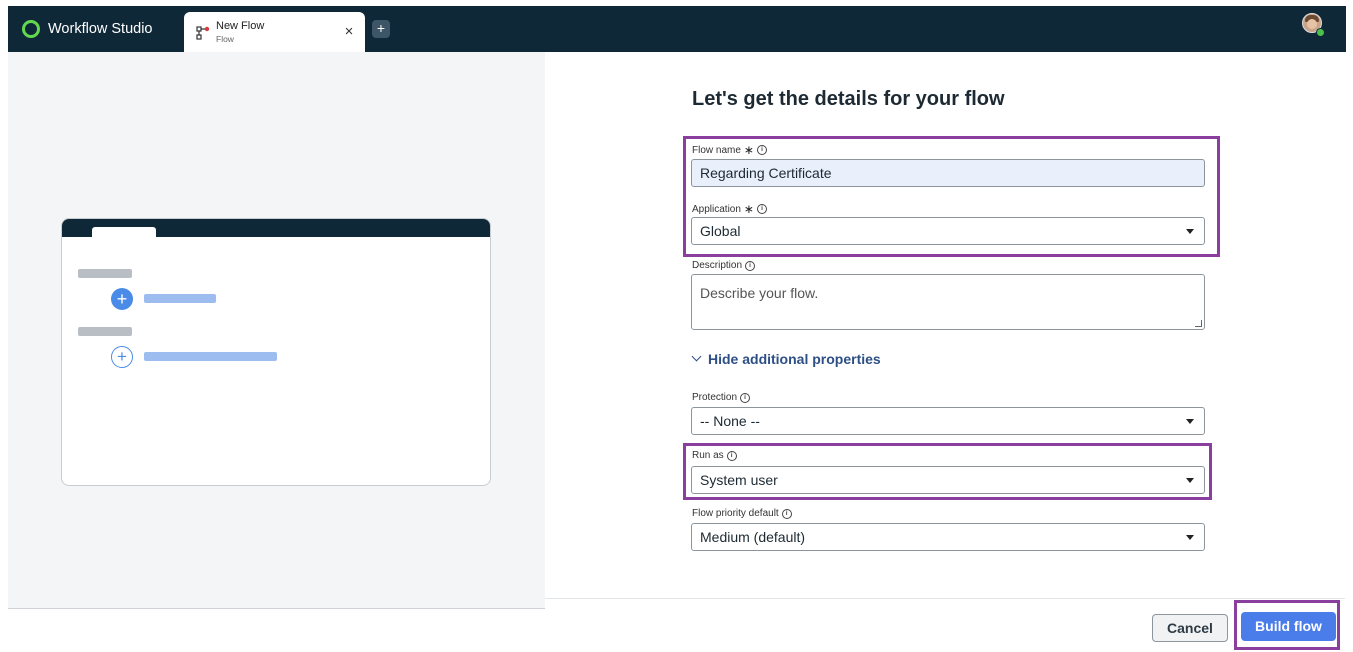  What do you see at coordinates (677, 29) in the screenshot?
I see `top-navigation-bar: Workflow Studio New Flow Flow × +` at bounding box center [677, 29].